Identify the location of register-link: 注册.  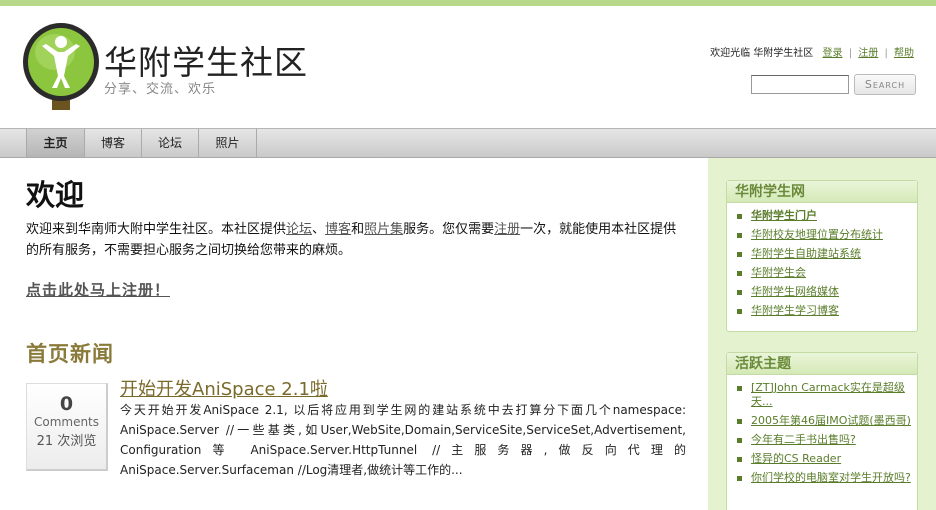
(868, 53).